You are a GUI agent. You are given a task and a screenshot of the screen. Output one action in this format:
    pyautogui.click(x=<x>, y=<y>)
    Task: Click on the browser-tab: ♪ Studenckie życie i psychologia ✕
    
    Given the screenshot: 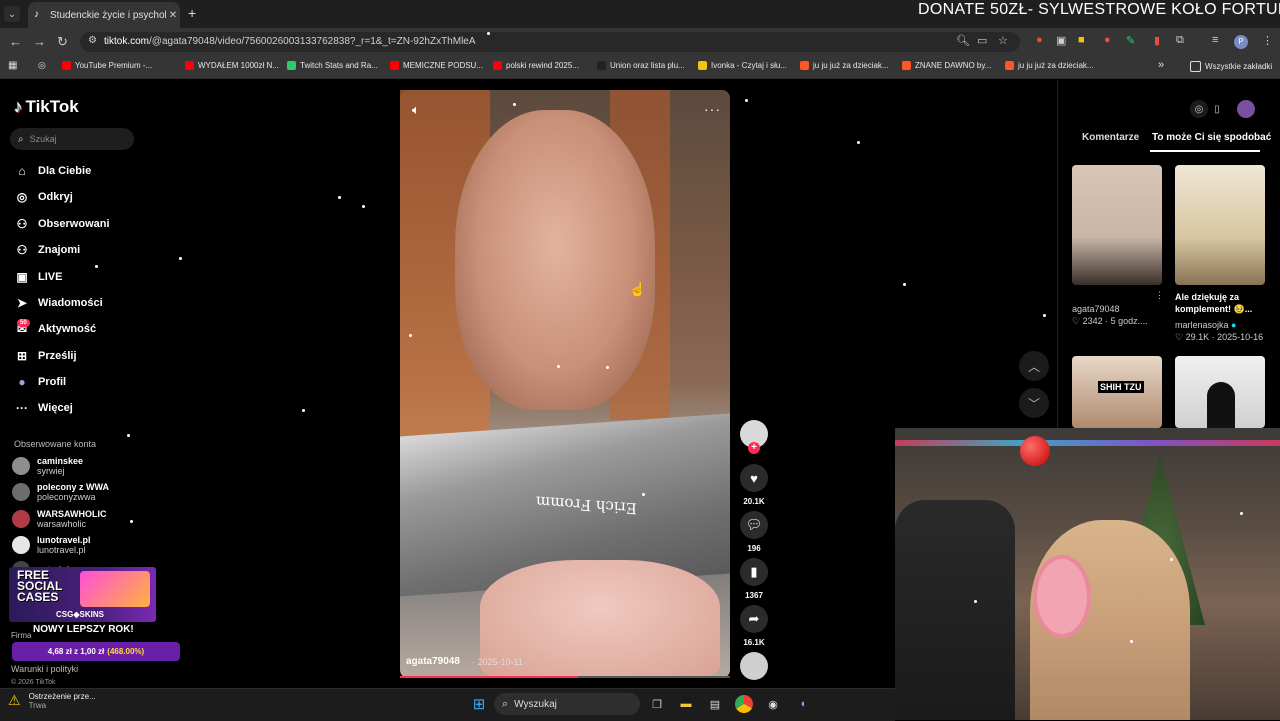 What is the action you would take?
    pyautogui.click(x=104, y=15)
    